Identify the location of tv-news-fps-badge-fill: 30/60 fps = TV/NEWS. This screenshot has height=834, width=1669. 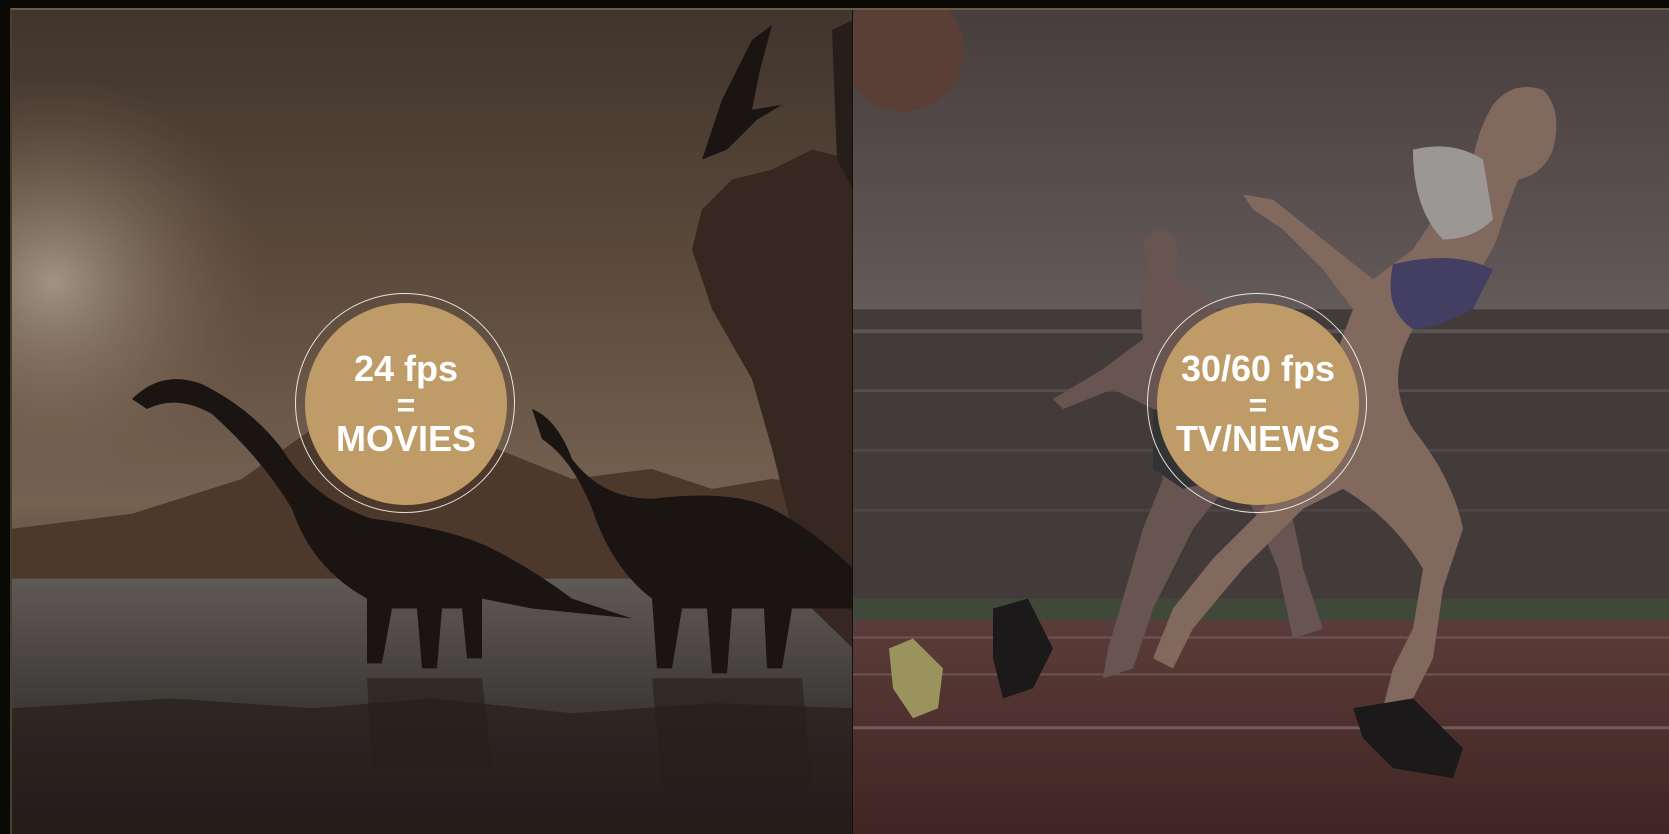
(1258, 404).